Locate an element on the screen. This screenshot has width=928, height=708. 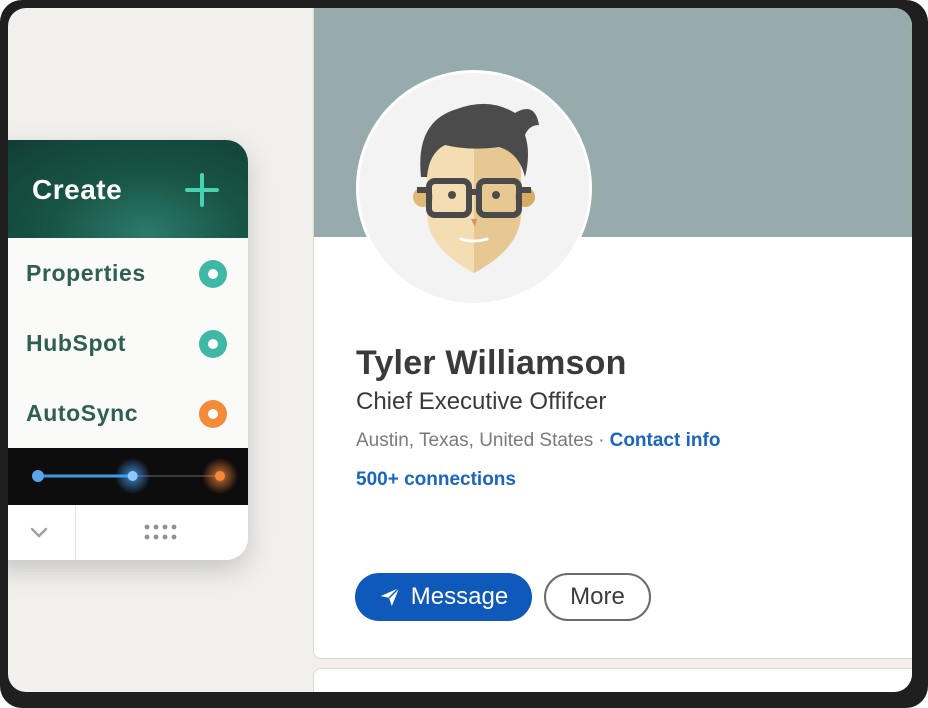
item-label: AutoSync is located at coordinates (82, 413).